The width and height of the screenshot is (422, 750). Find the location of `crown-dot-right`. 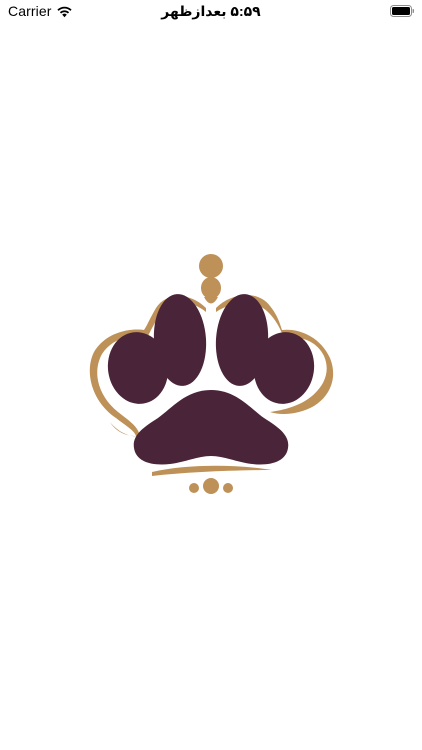

crown-dot-right is located at coordinates (228, 488).